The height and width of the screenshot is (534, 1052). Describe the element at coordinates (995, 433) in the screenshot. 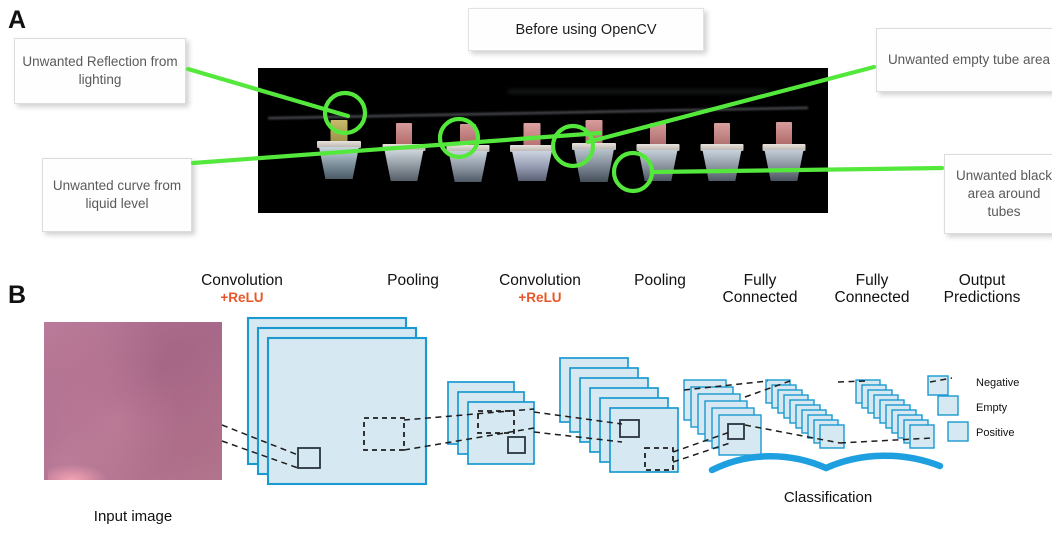

I see `prediction-label-positive: Positive` at that location.